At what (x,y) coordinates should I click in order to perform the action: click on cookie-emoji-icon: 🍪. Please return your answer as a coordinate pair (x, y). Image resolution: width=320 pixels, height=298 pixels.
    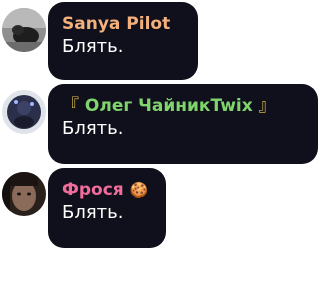
    Looking at the image, I should click on (139, 190).